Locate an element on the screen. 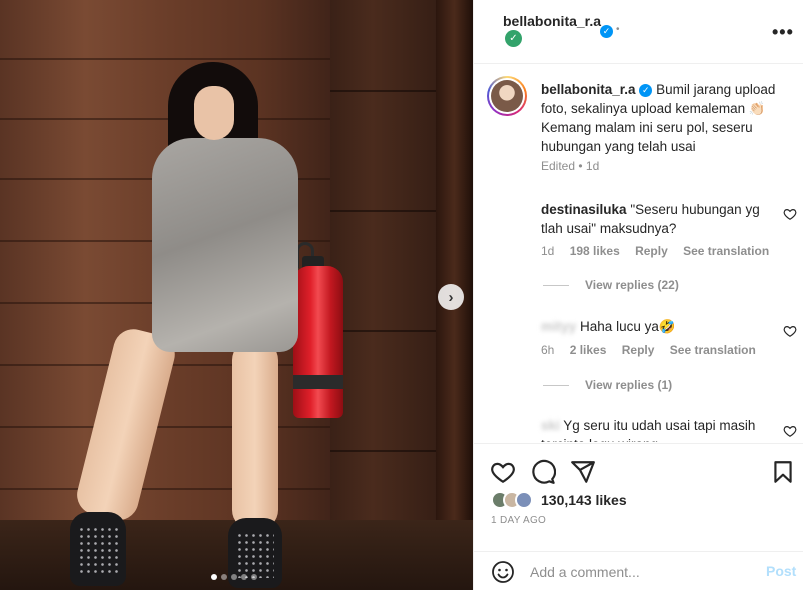 Image resolution: width=803 pixels, height=590 pixels. comment-meta: 6h 2 likes Reply See translation is located at coordinates (654, 350).